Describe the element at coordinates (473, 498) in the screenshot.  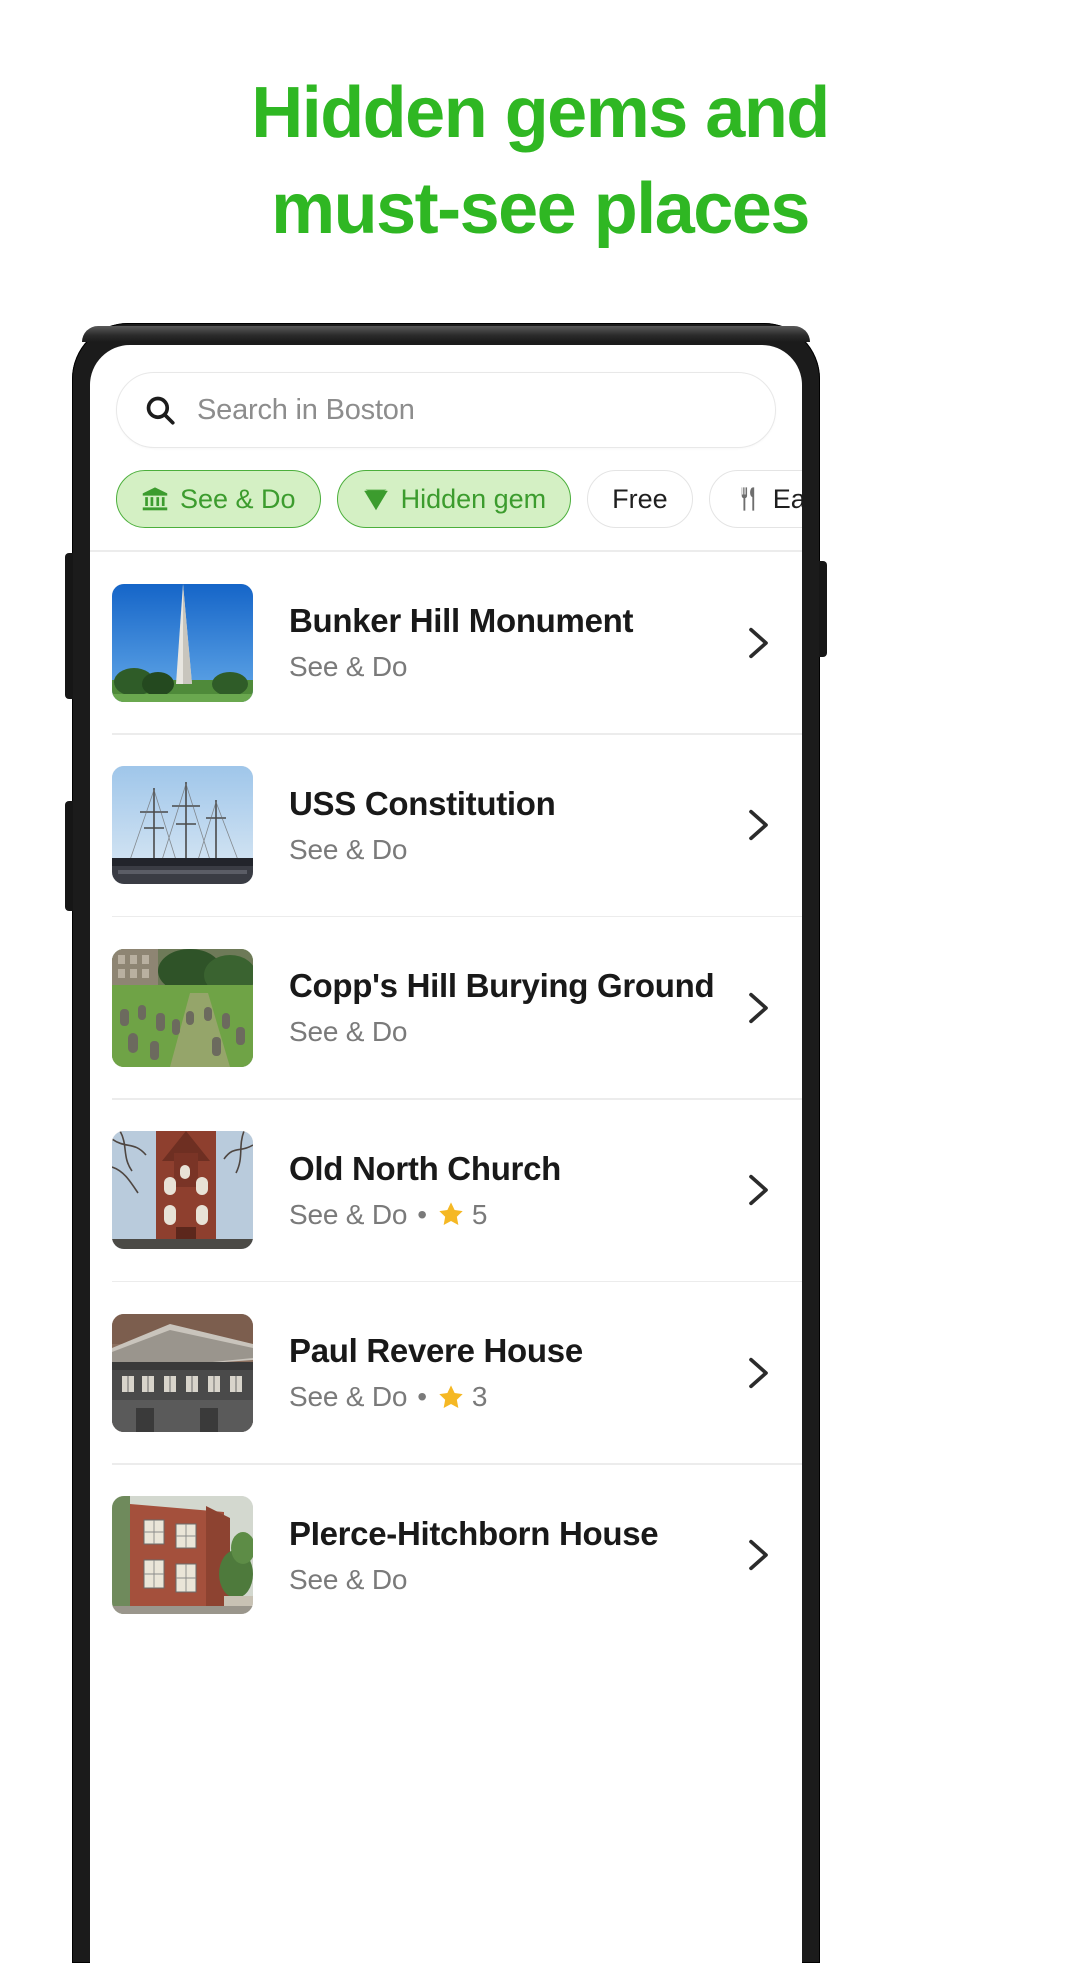
I see `filter-chip-label: Hidden gem` at that location.